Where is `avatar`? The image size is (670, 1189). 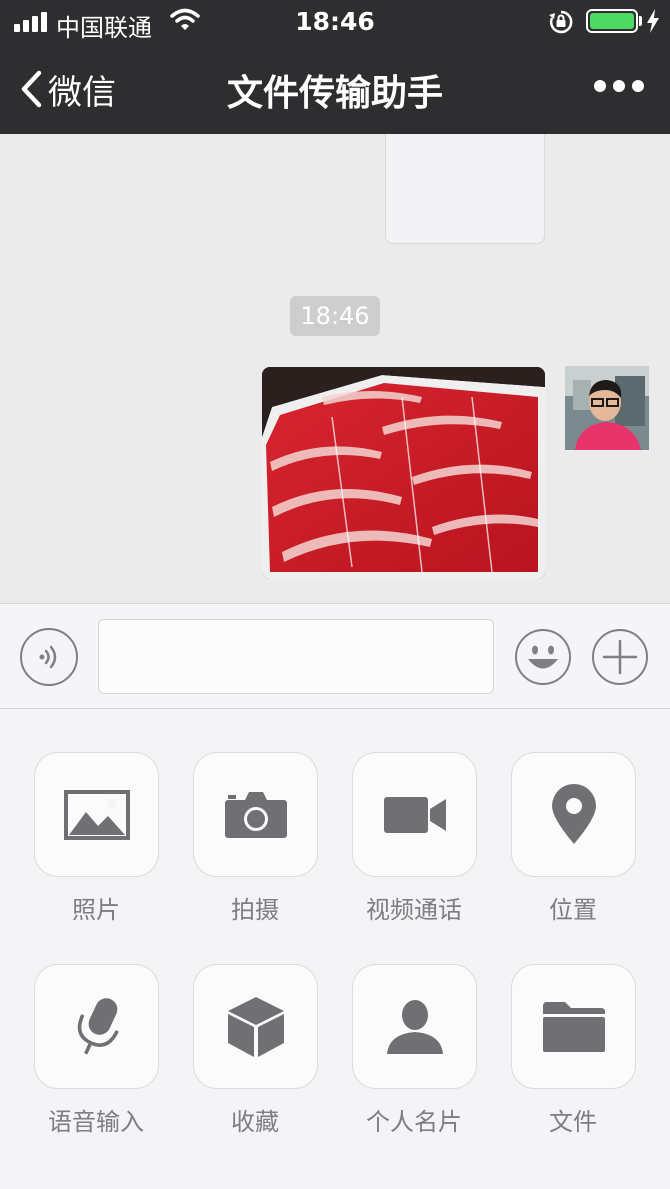 avatar is located at coordinates (607, 408).